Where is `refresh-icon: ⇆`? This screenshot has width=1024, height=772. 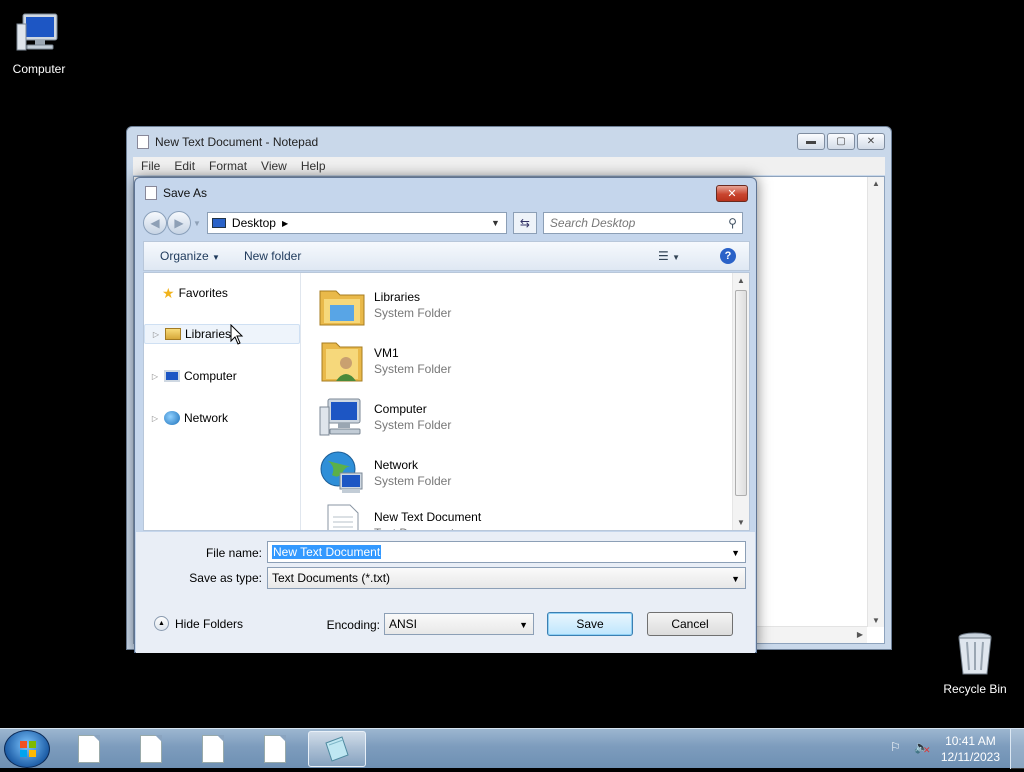
refresh-icon: ⇆ is located at coordinates (524, 223).